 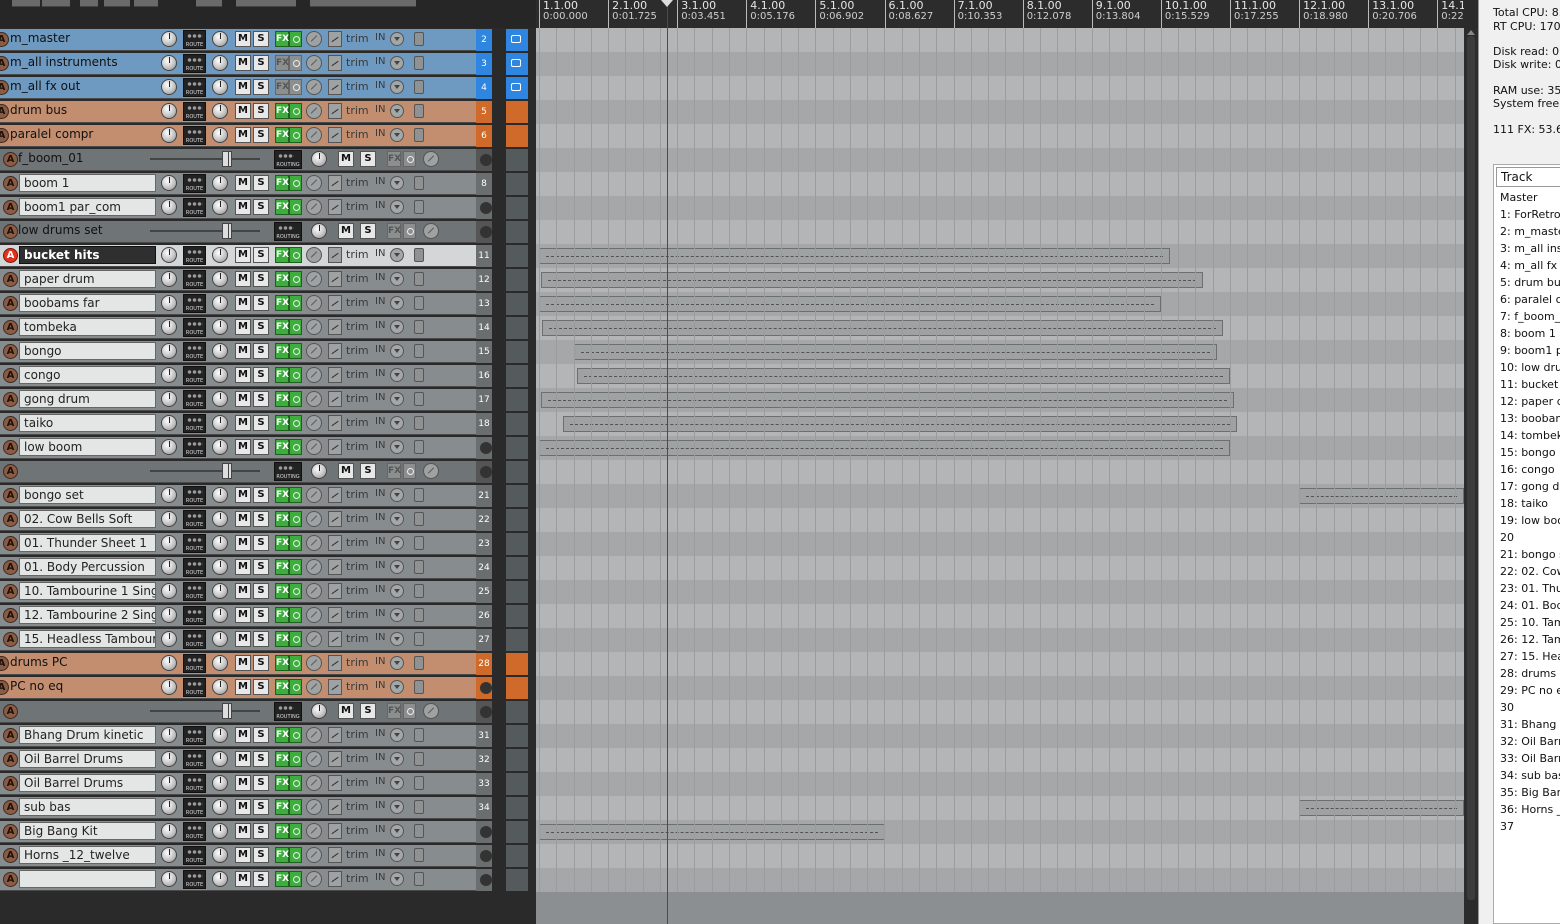 I want to click on track-name: m_all fx out, so click(x=81, y=87).